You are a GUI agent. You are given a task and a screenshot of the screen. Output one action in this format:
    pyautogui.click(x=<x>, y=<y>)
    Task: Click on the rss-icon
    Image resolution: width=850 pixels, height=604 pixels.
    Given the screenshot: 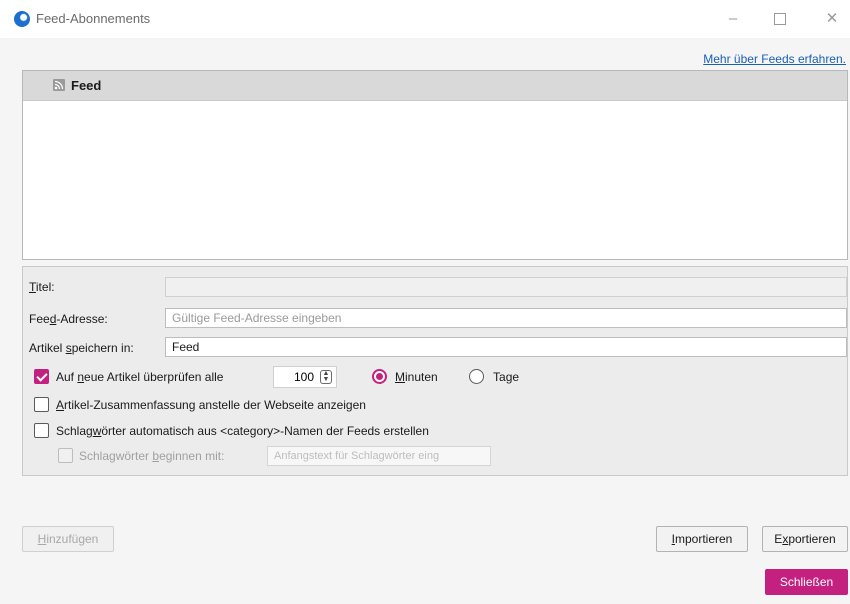 What is the action you would take?
    pyautogui.click(x=59, y=85)
    